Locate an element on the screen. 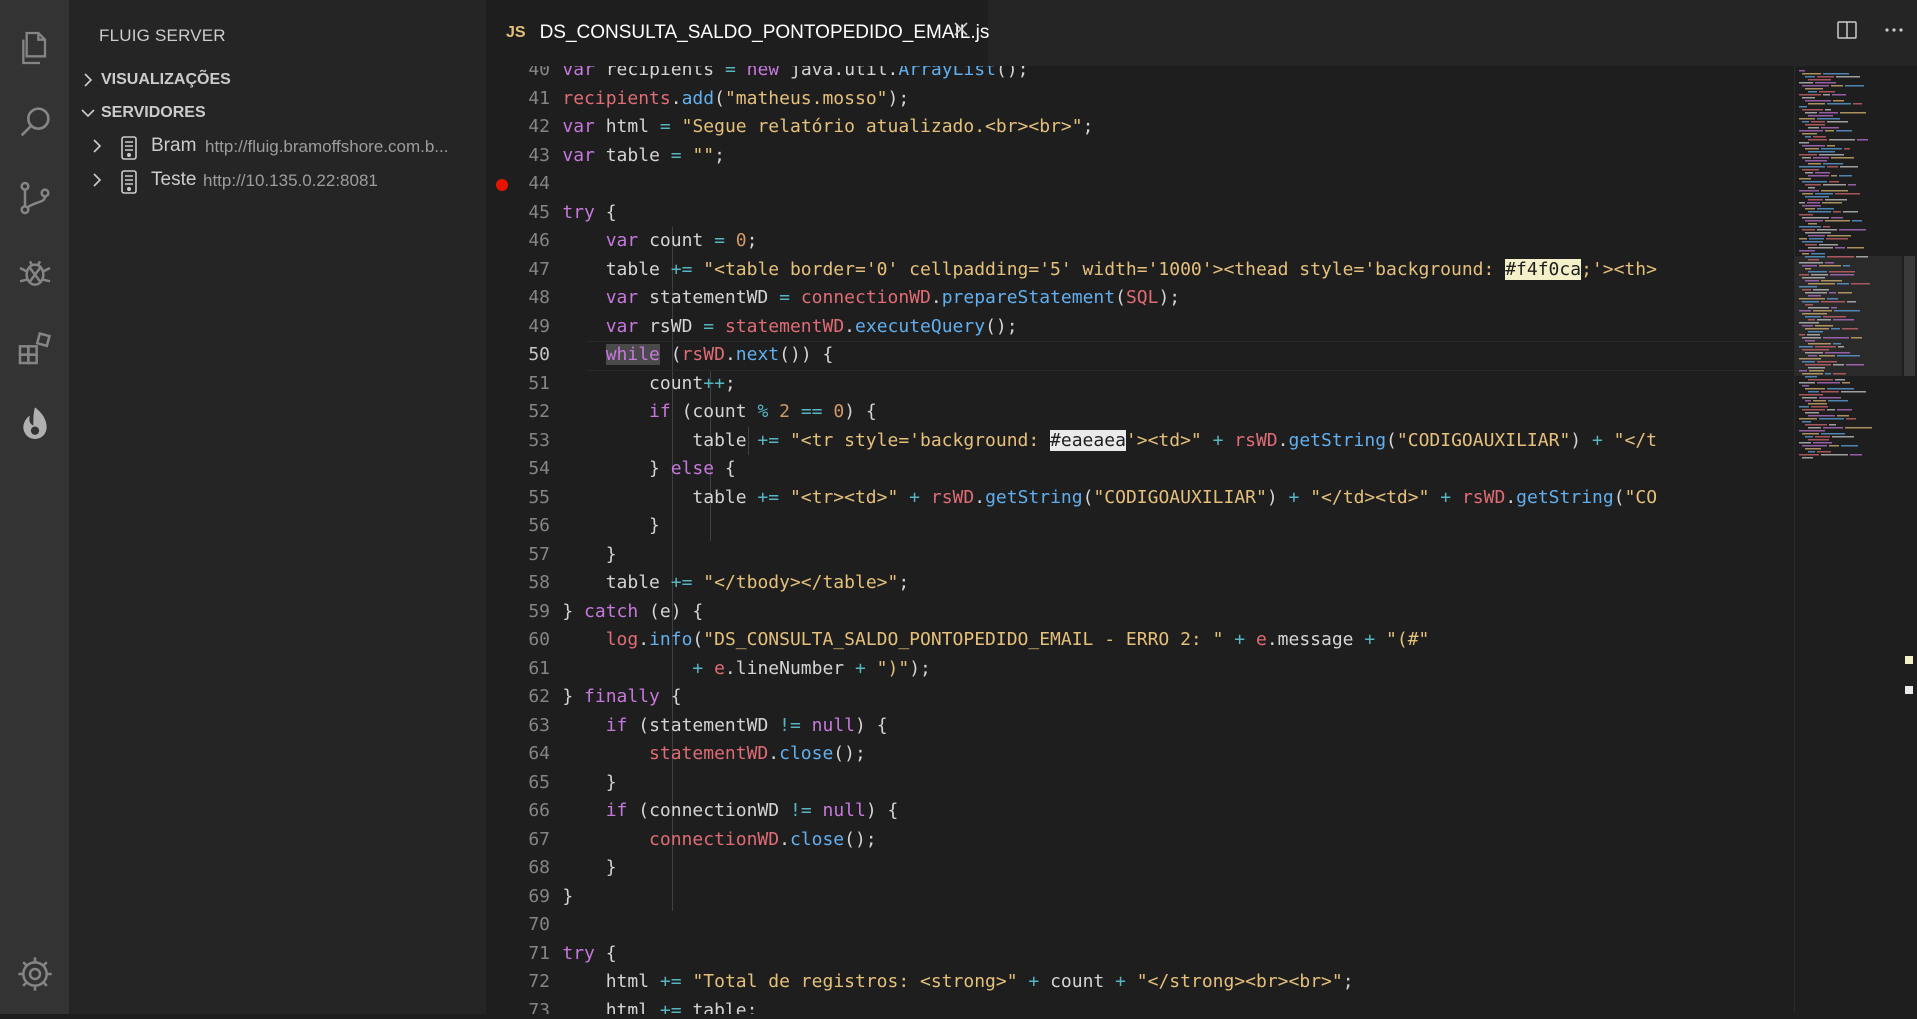 The width and height of the screenshot is (1917, 1019). debug-icon is located at coordinates (34, 273).